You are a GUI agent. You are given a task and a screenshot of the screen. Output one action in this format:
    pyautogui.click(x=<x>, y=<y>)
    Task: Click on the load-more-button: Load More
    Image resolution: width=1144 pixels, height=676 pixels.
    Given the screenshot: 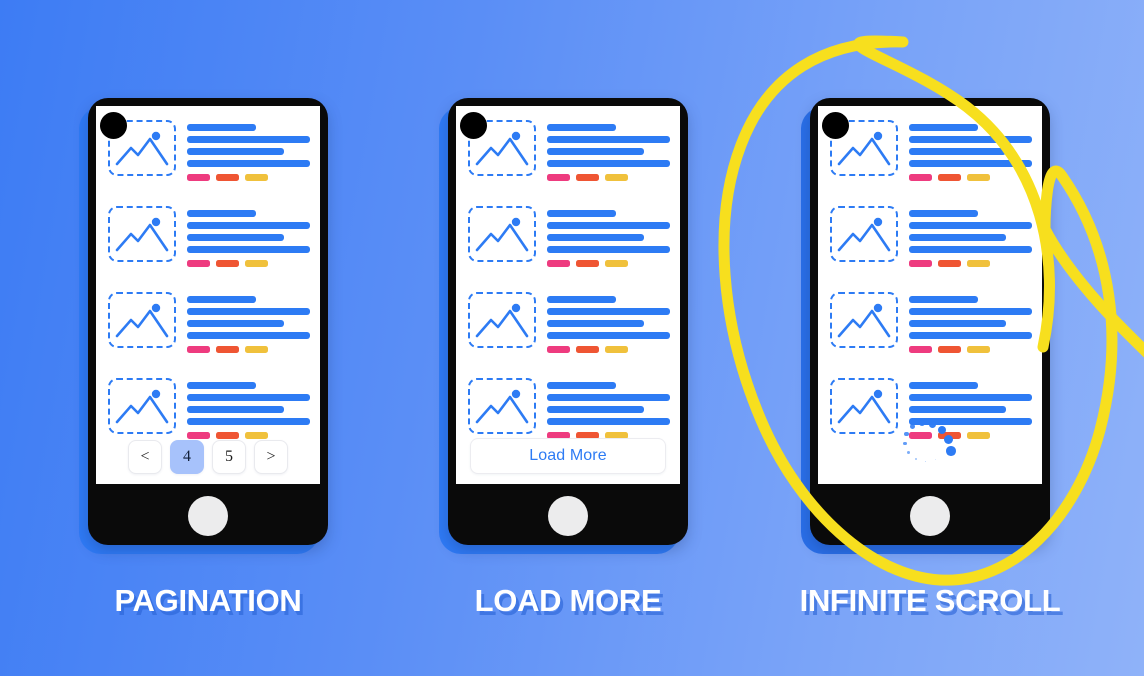 What is the action you would take?
    pyautogui.click(x=568, y=456)
    